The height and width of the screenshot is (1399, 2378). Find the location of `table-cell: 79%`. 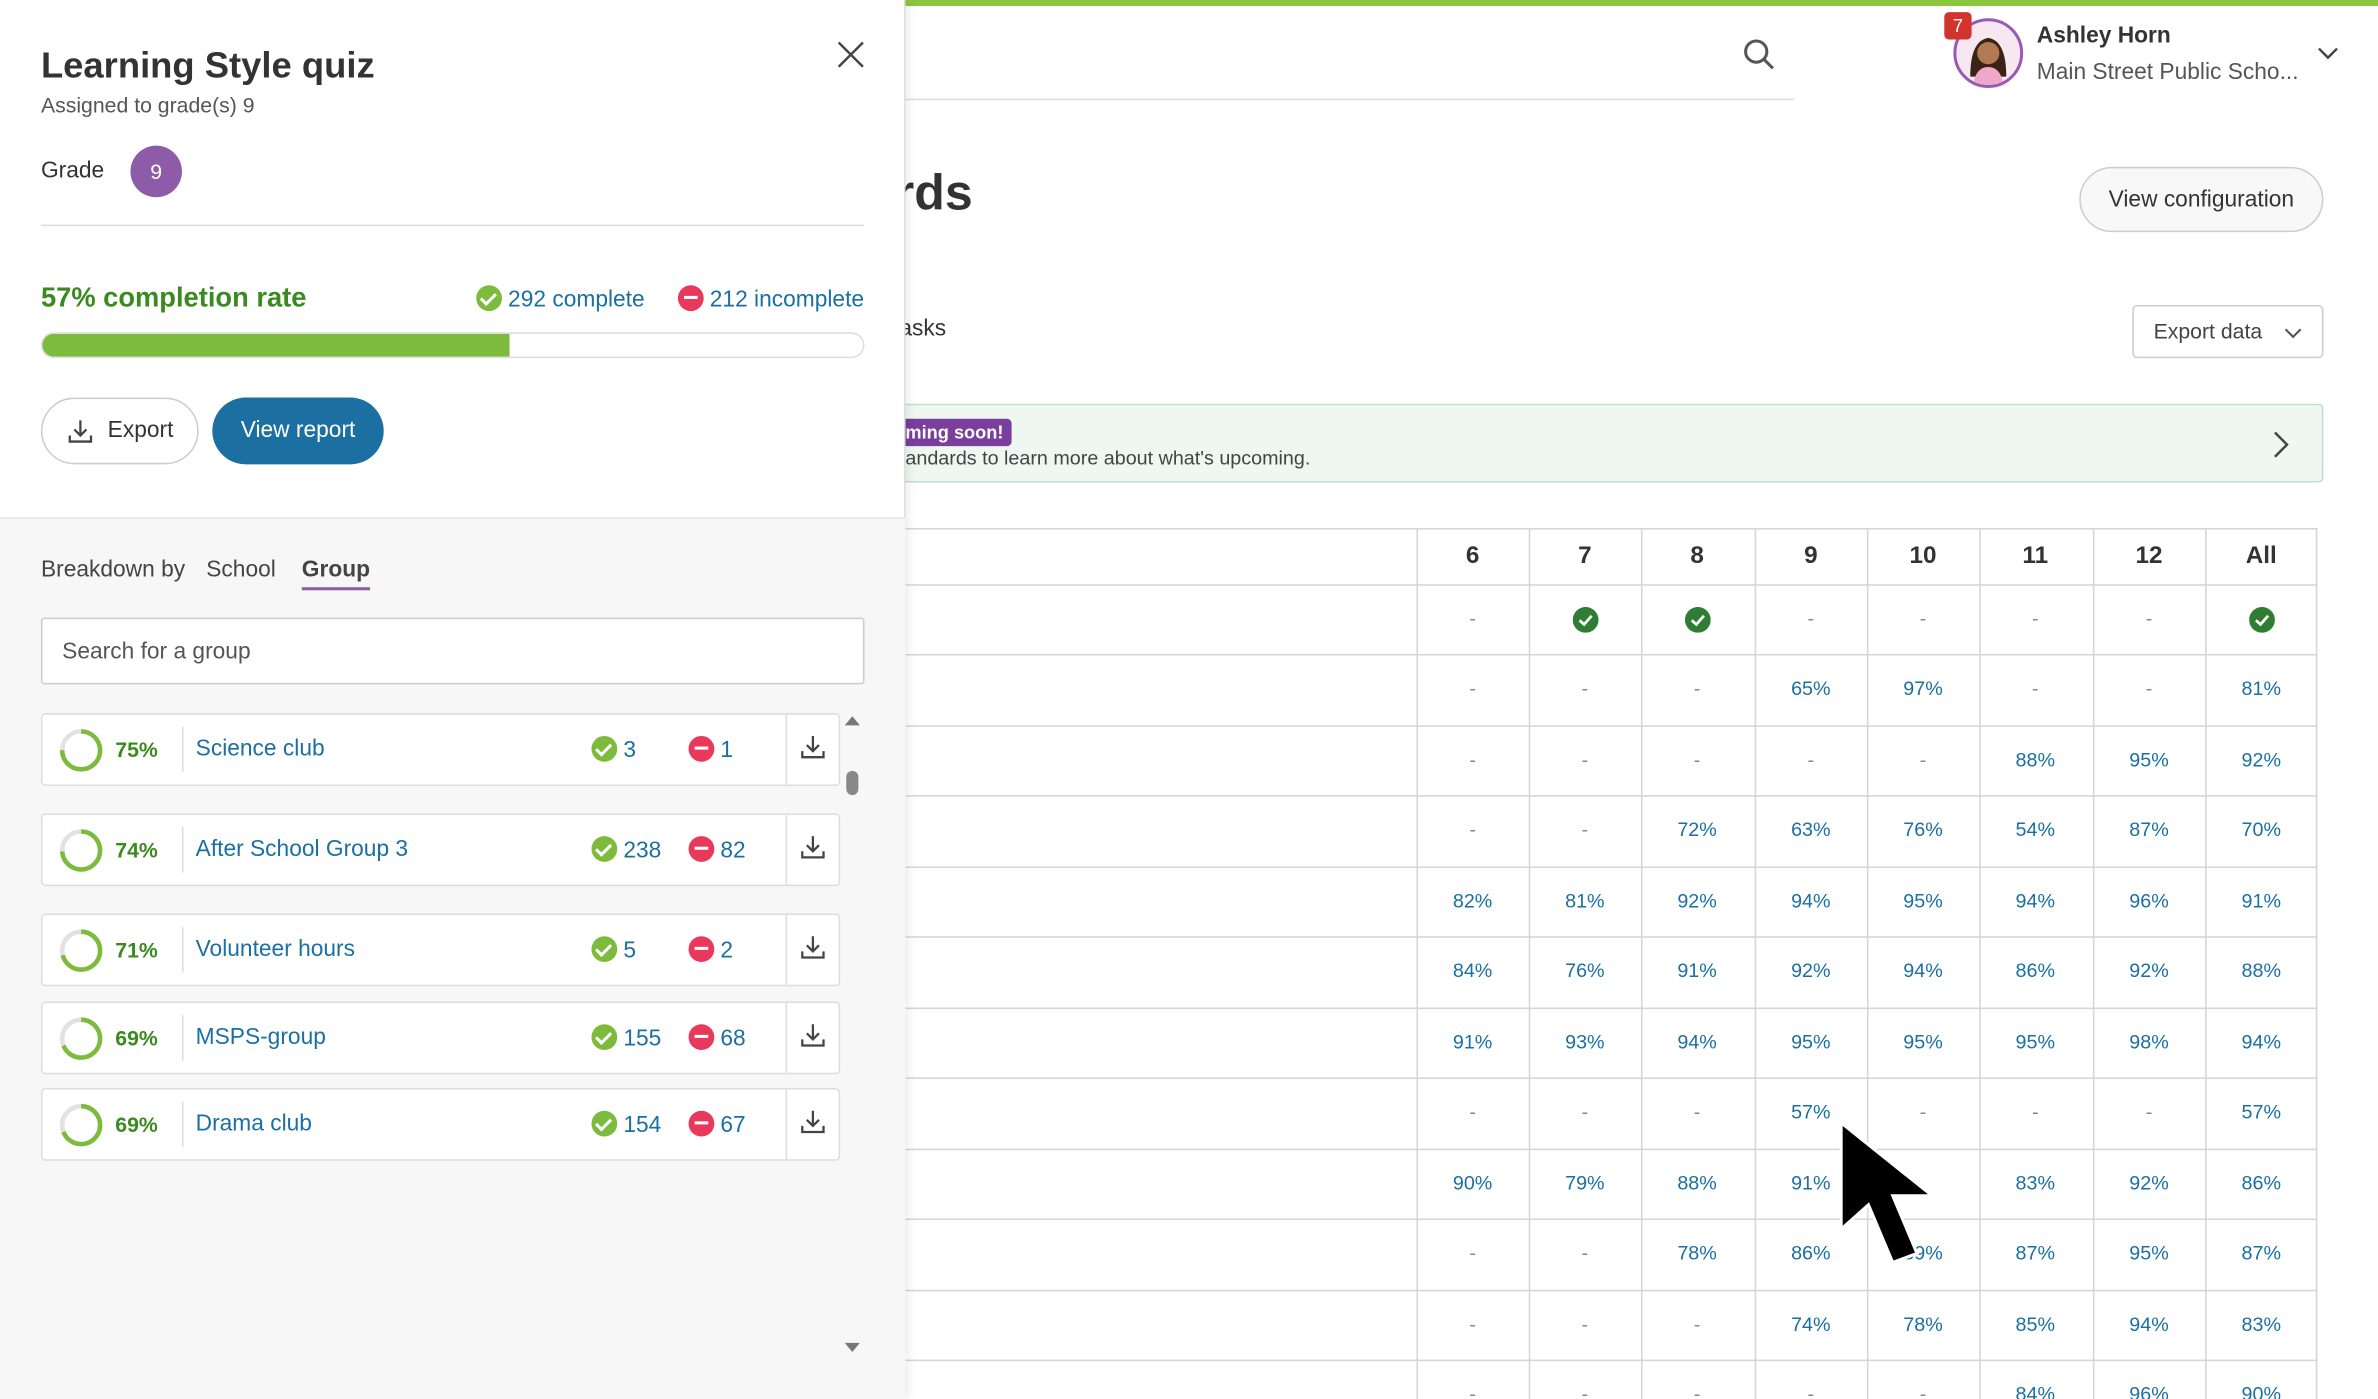

table-cell: 79% is located at coordinates (1585, 1182).